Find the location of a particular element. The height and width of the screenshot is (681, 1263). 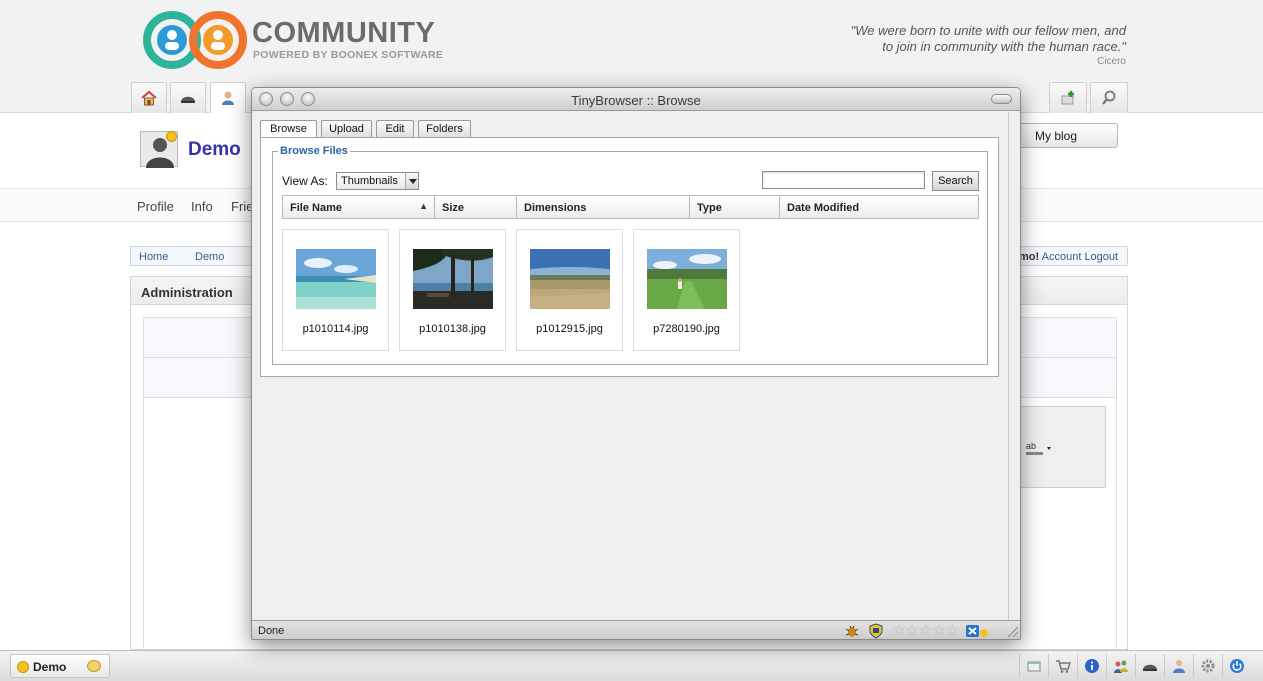

my-blog-label: My blog is located at coordinates (1056, 135).